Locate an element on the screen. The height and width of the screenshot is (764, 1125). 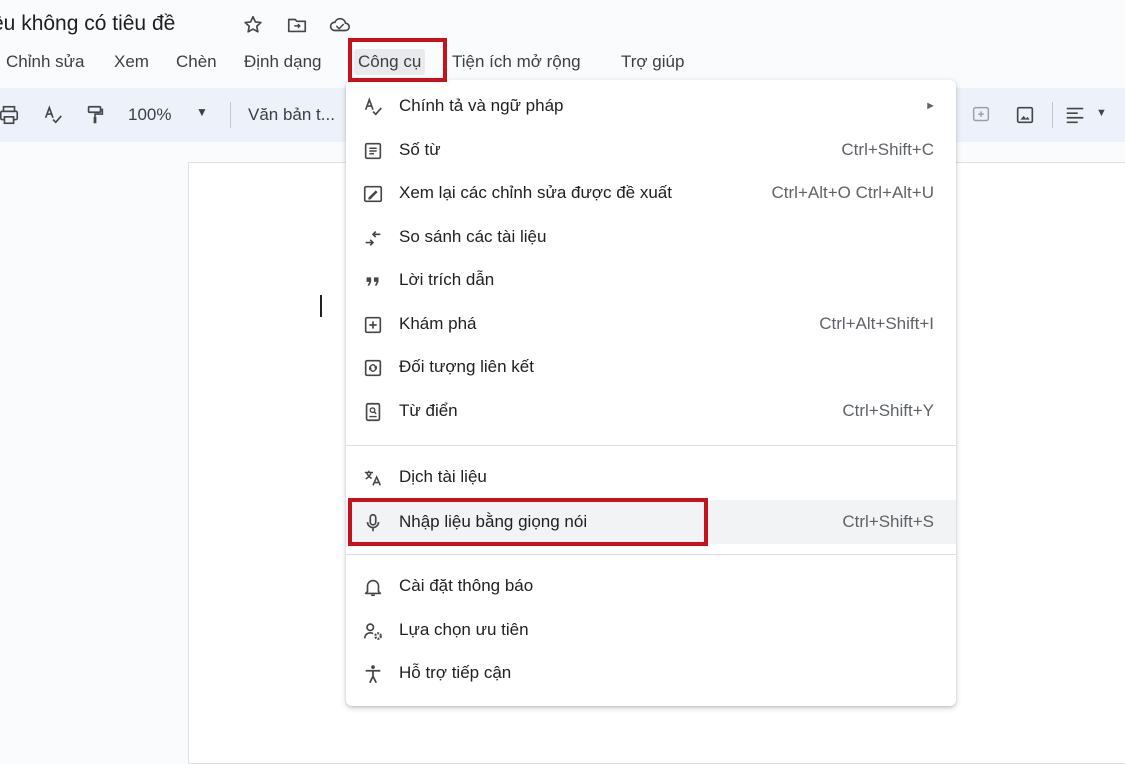
menu-view: Xem is located at coordinates (131, 62).